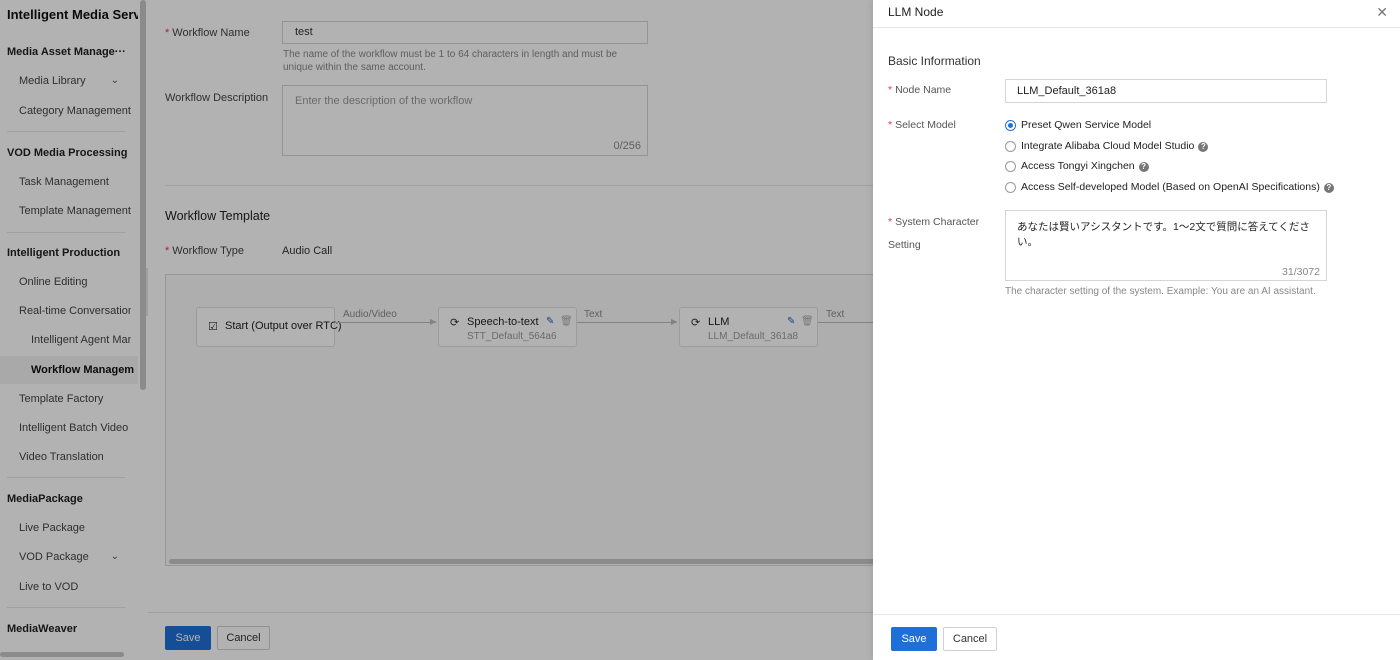 This screenshot has width=1400, height=660. I want to click on radio-label: Access Tongyi Xingchen?, so click(1085, 166).